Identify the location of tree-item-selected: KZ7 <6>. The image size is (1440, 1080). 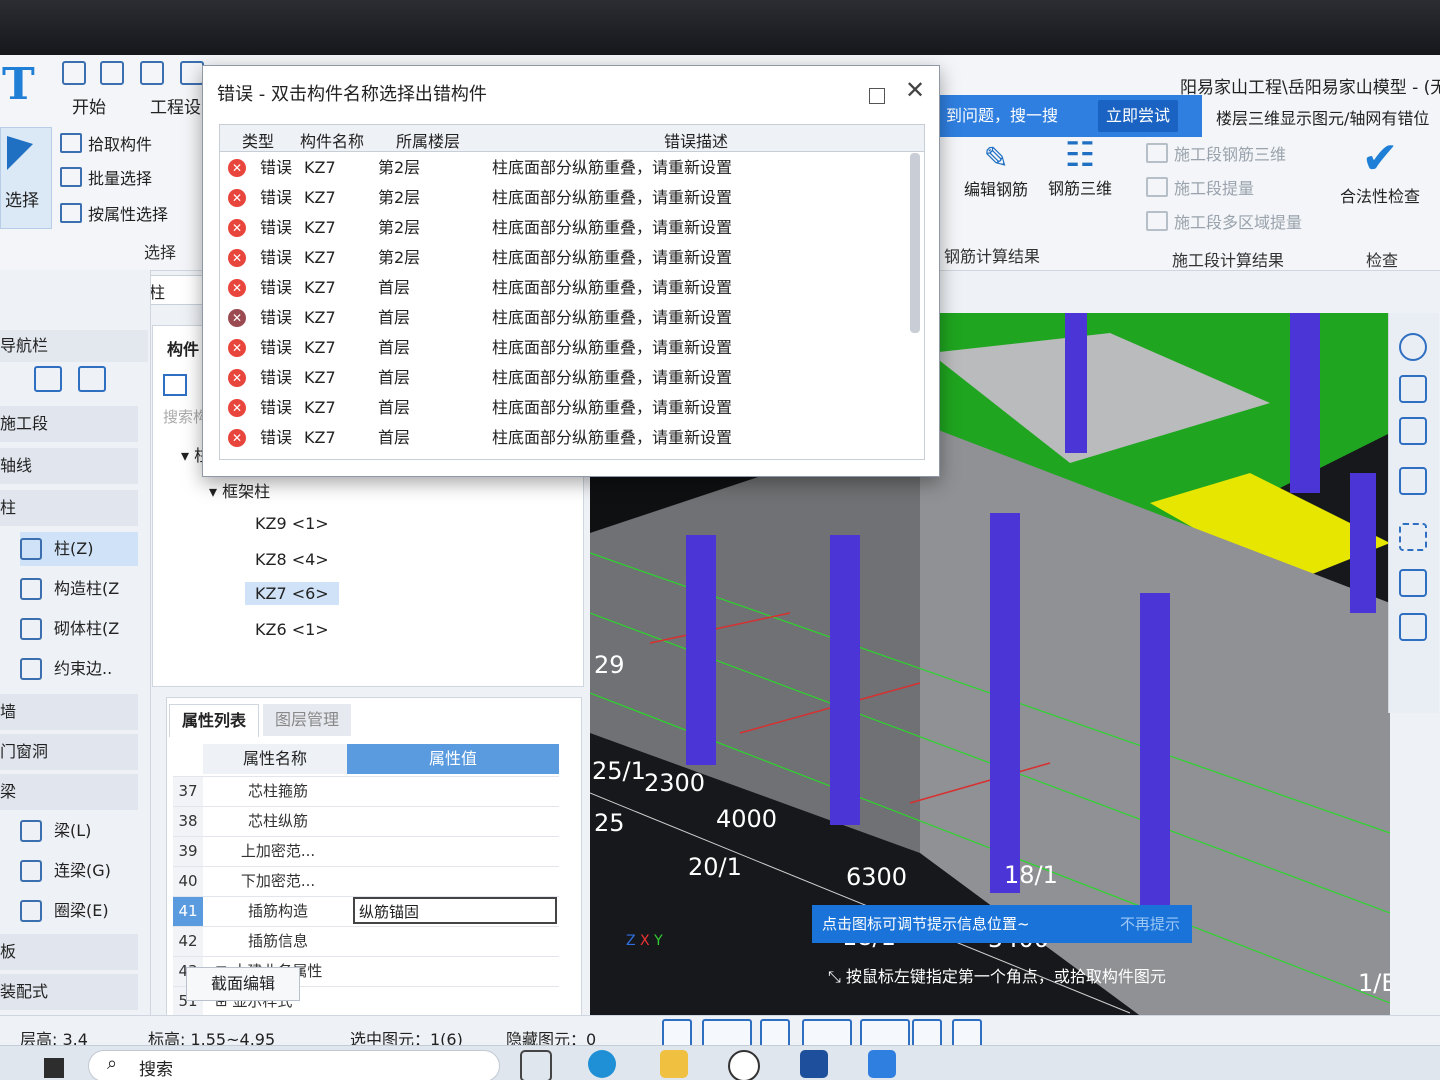
(292, 593).